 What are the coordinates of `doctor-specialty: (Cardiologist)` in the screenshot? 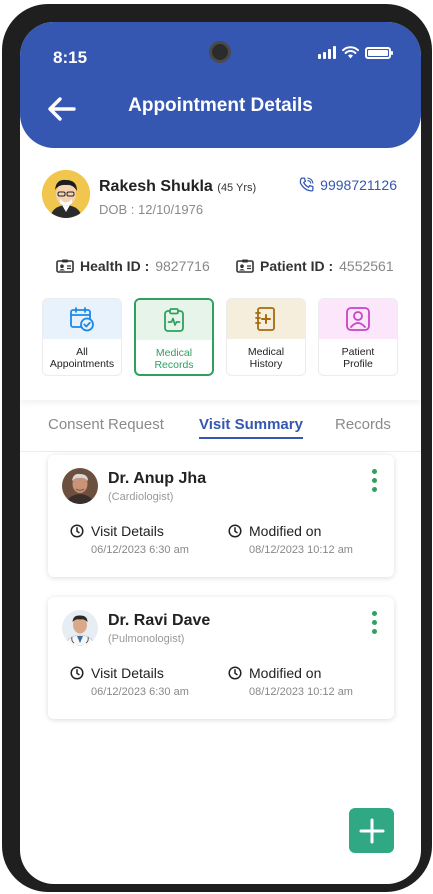 It's located at (141, 497).